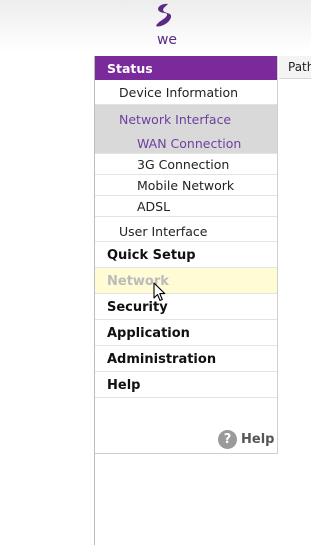 This screenshot has width=320, height=545. I want to click on top-header: we, so click(155, 26).